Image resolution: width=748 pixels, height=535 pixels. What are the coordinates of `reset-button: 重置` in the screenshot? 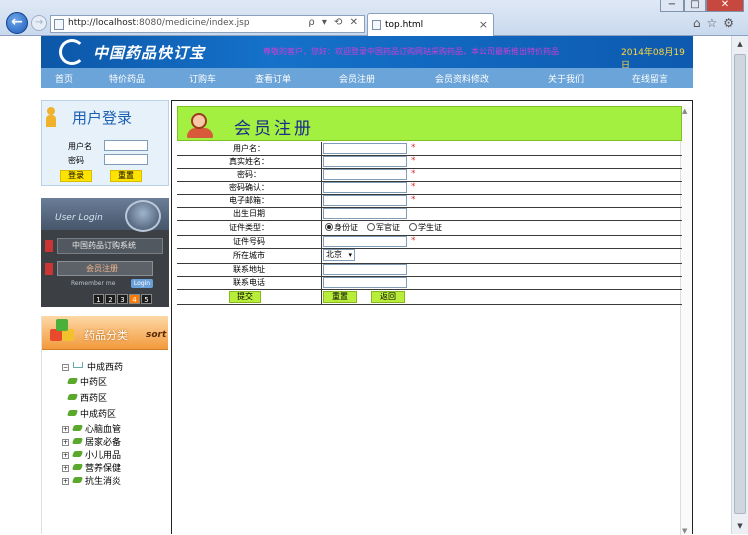 It's located at (340, 297).